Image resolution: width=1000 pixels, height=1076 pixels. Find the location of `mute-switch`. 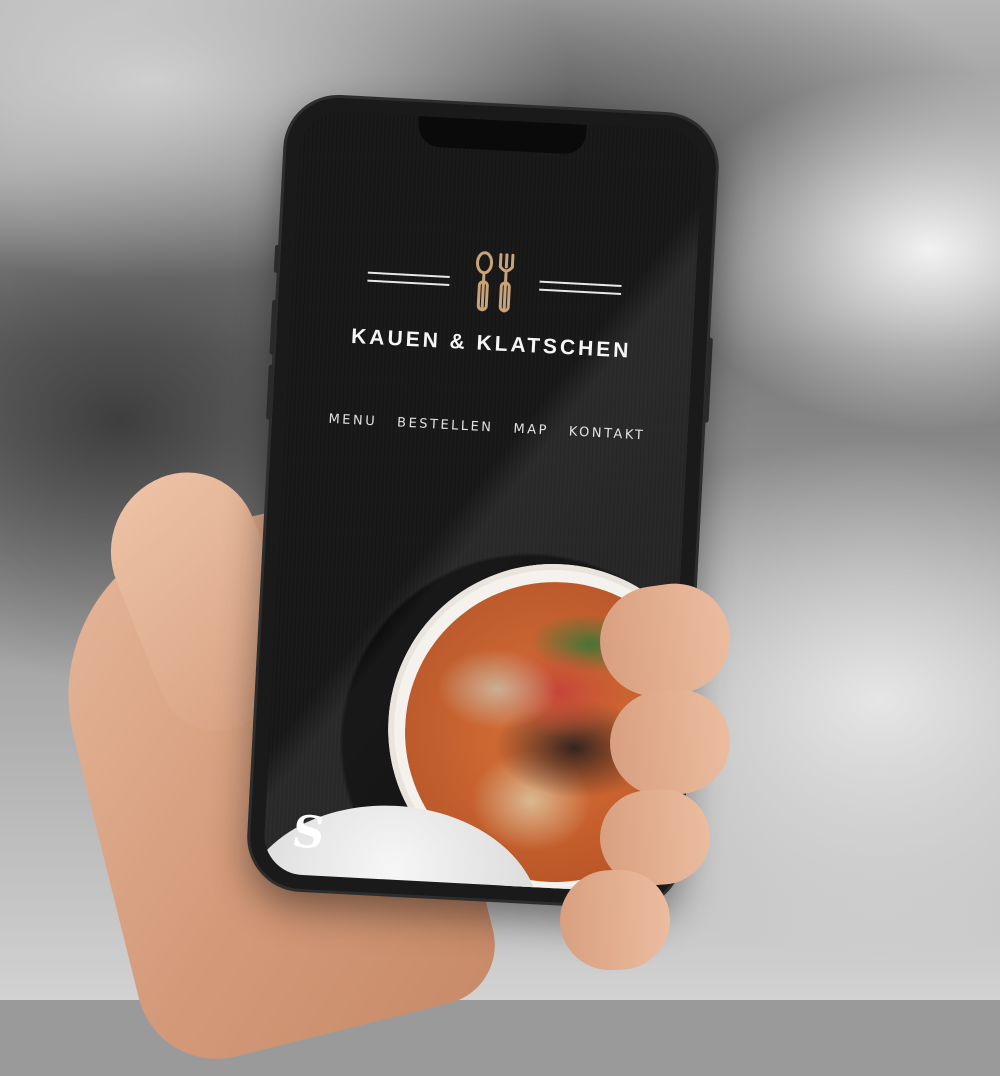

mute-switch is located at coordinates (277, 258).